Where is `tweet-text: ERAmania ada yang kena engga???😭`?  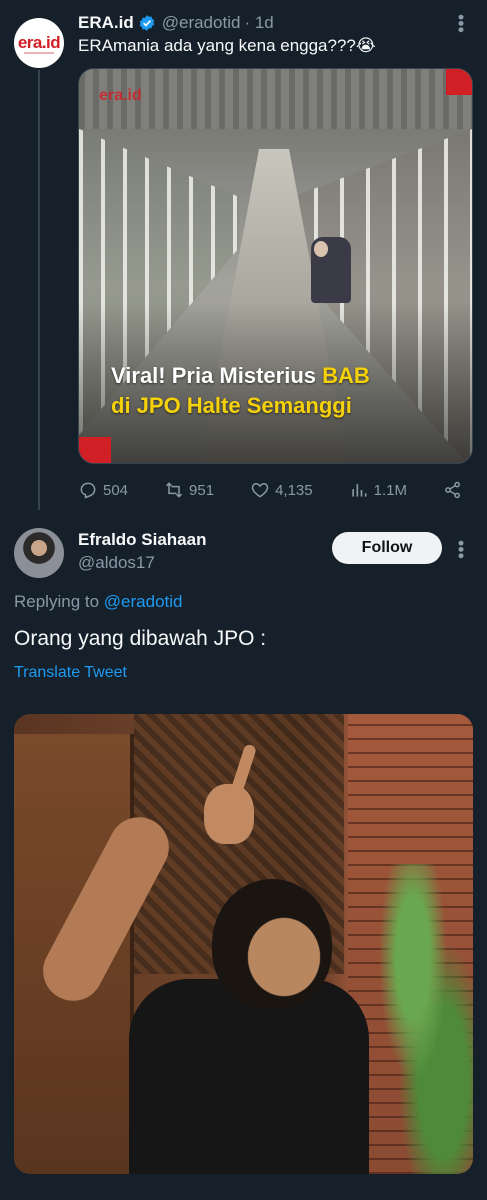
tweet-text: ERAmania ada yang kena engga???😭 is located at coordinates (227, 45).